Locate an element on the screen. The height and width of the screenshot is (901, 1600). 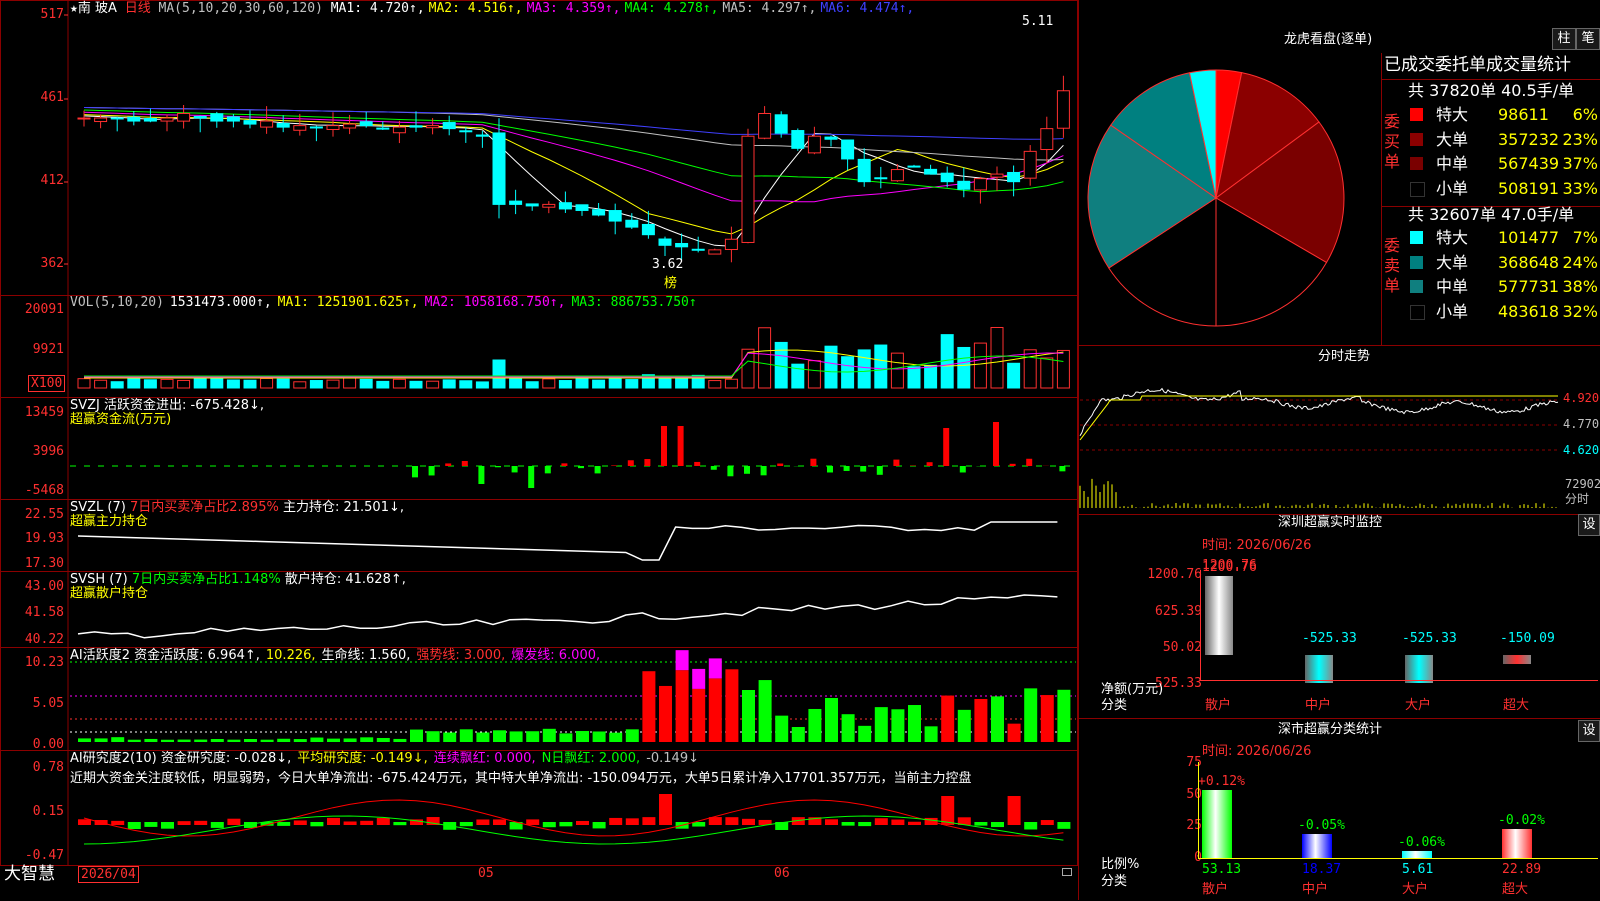
sz-monitor-settings-button: 设 is located at coordinates (1589, 525).